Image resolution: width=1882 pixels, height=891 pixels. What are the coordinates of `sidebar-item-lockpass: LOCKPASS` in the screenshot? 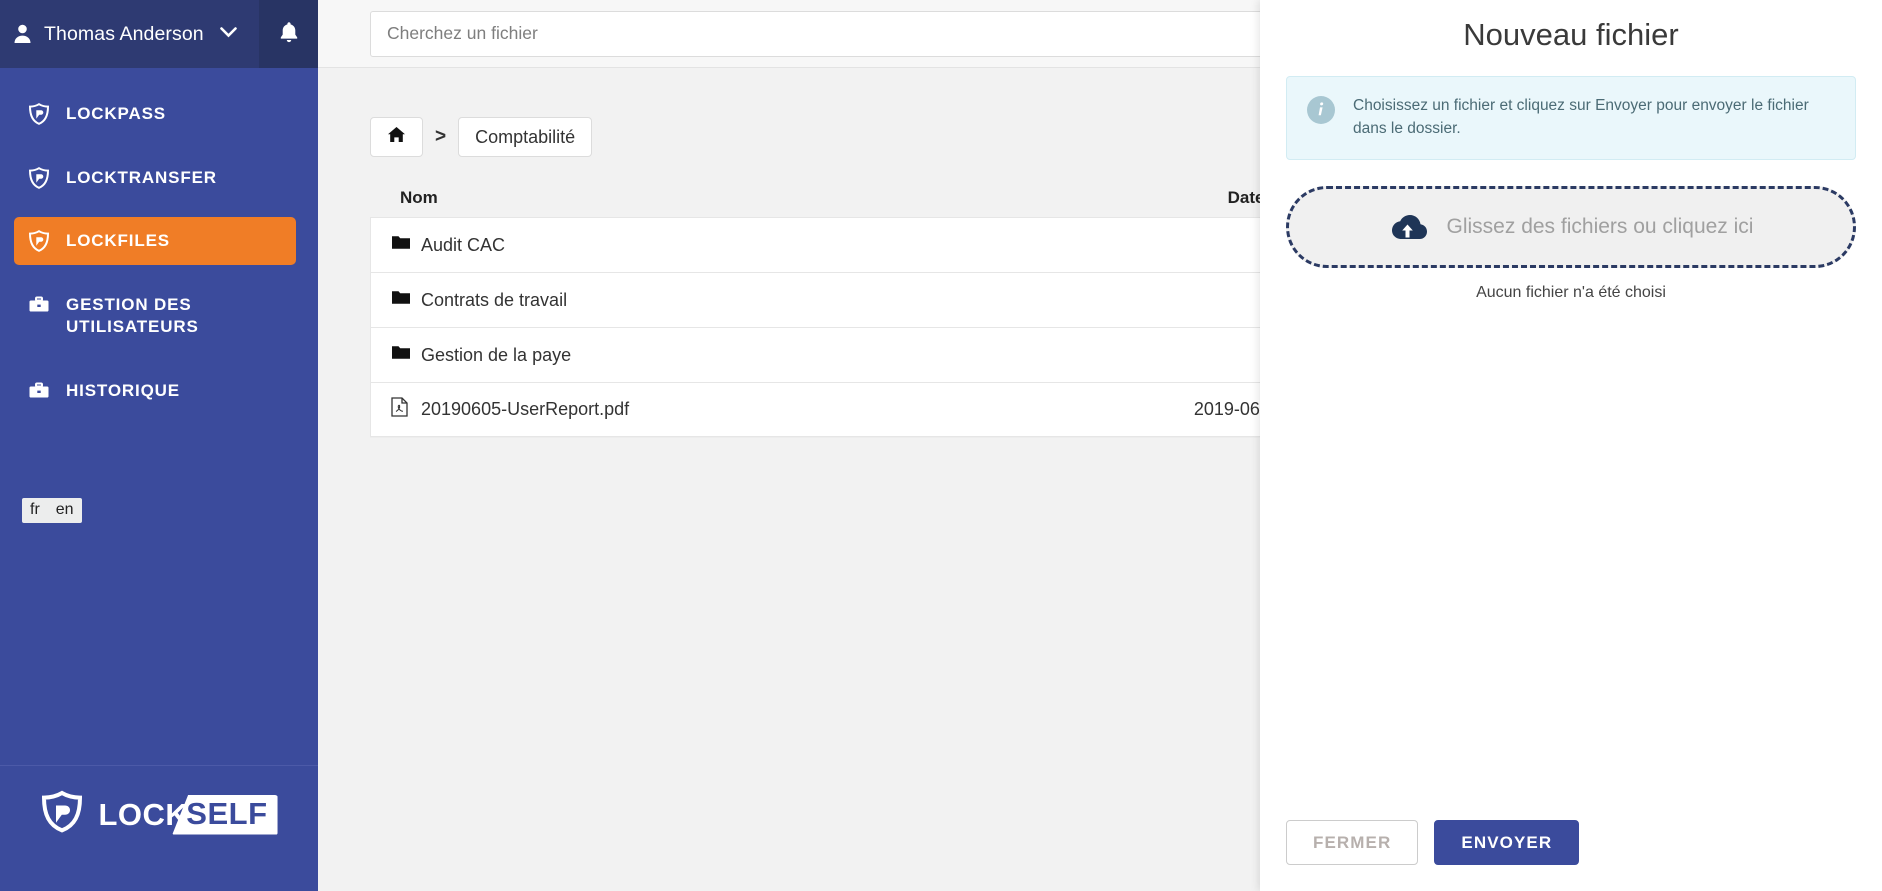 It's located at (155, 114).